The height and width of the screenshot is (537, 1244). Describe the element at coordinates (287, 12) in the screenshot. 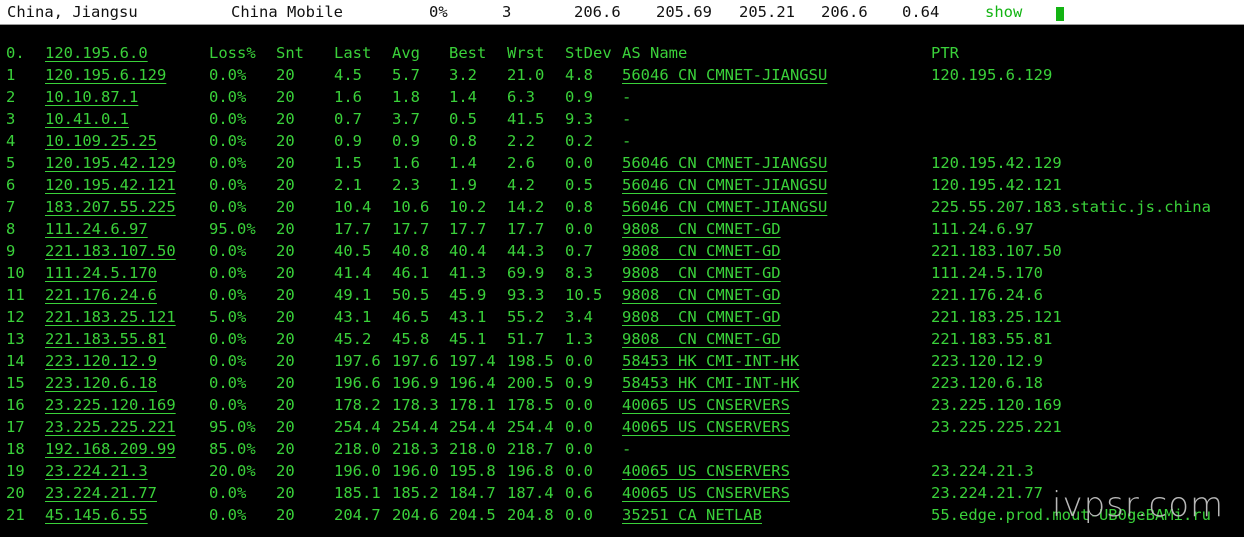

I see `isp-label: China Mobile` at that location.